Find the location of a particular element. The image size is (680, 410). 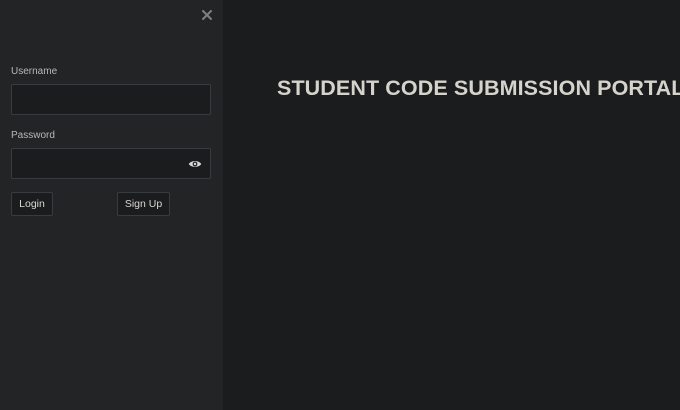

login-button: Login is located at coordinates (32, 204).